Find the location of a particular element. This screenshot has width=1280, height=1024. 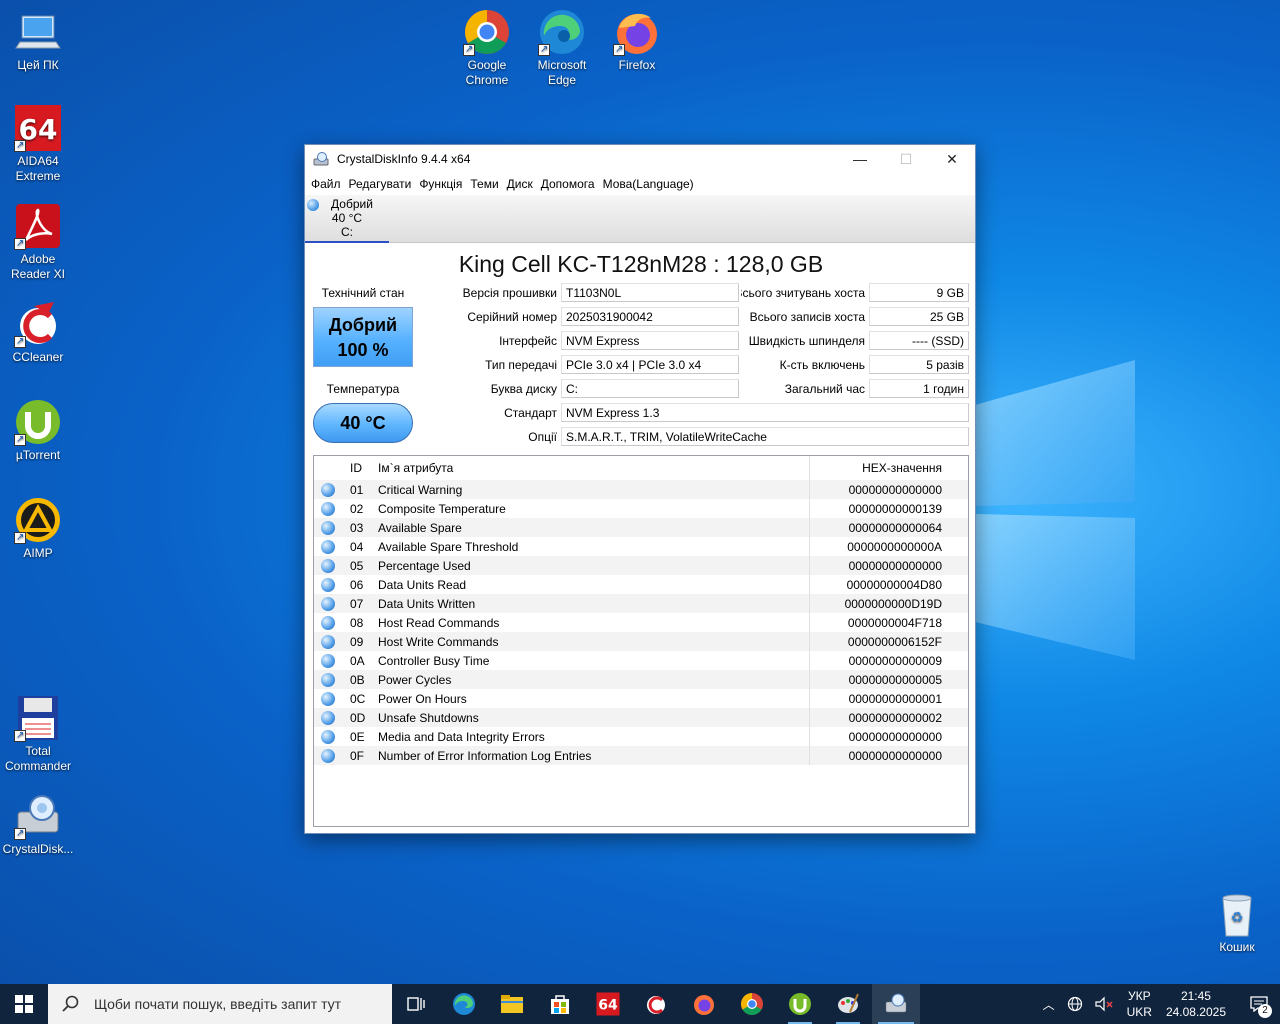

network-globe-icon is located at coordinates (1075, 1004).